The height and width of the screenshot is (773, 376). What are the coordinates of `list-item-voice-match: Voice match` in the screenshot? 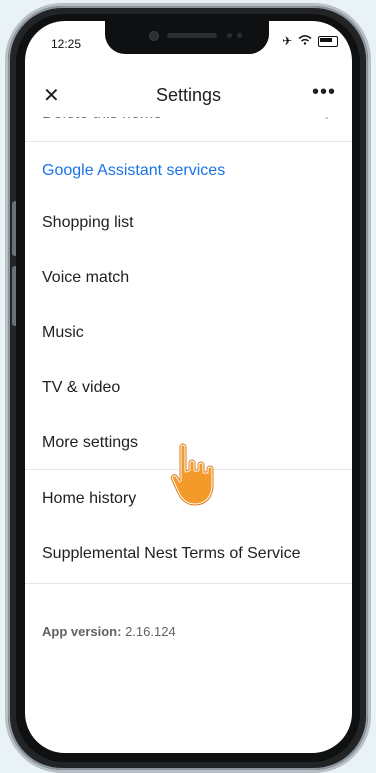 It's located at (85, 278).